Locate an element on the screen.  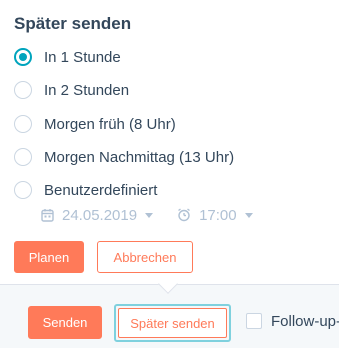
option-custom: Benutzerdefiniert is located at coordinates (85, 190).